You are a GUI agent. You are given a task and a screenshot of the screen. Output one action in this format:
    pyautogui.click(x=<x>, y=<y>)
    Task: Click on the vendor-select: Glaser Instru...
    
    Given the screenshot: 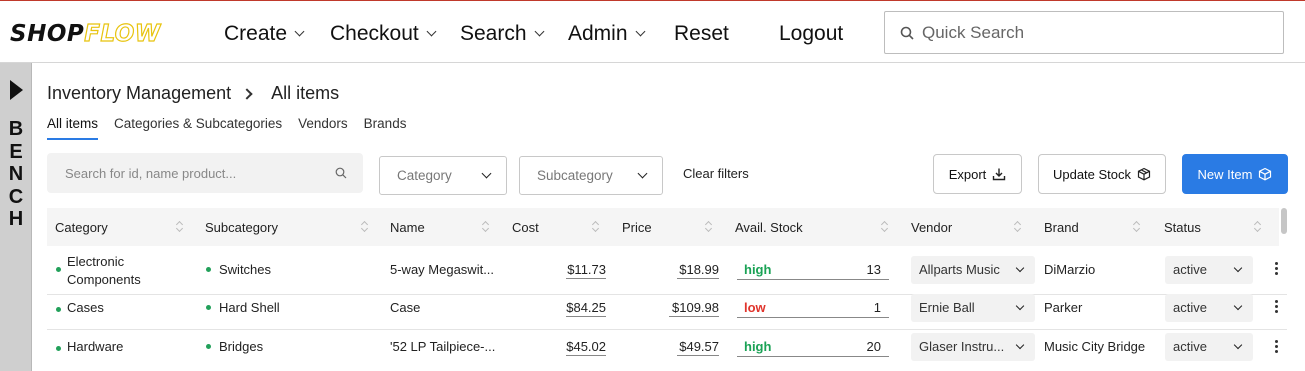 What is the action you would take?
    pyautogui.click(x=973, y=347)
    